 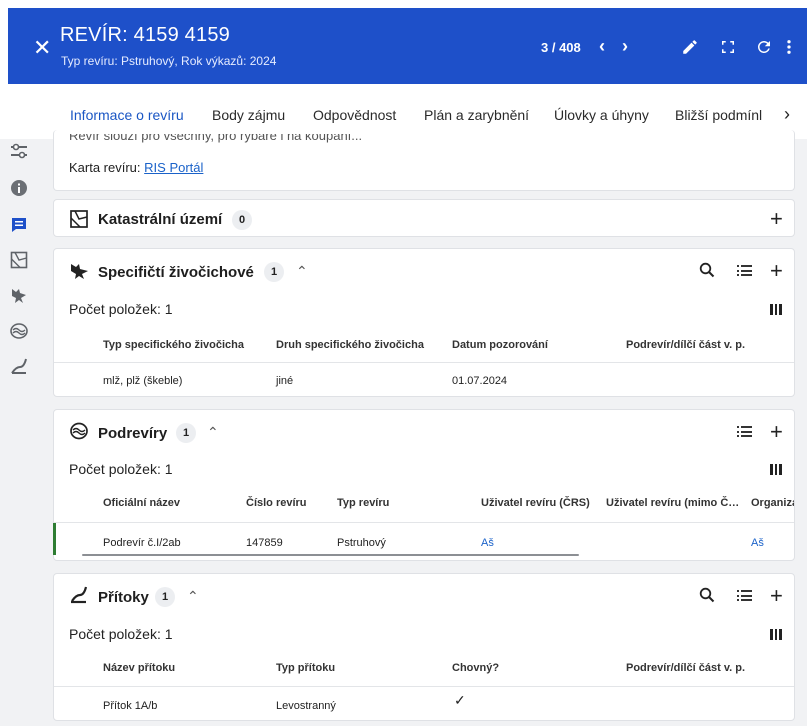 What do you see at coordinates (19, 152) in the screenshot?
I see `settings-sliders-icon` at bounding box center [19, 152].